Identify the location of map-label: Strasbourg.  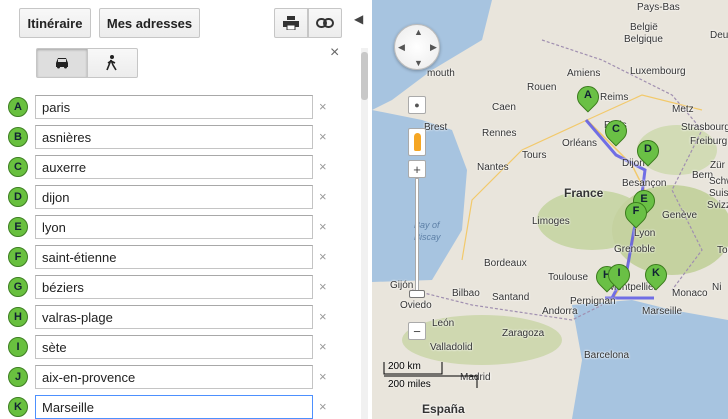
(704, 127).